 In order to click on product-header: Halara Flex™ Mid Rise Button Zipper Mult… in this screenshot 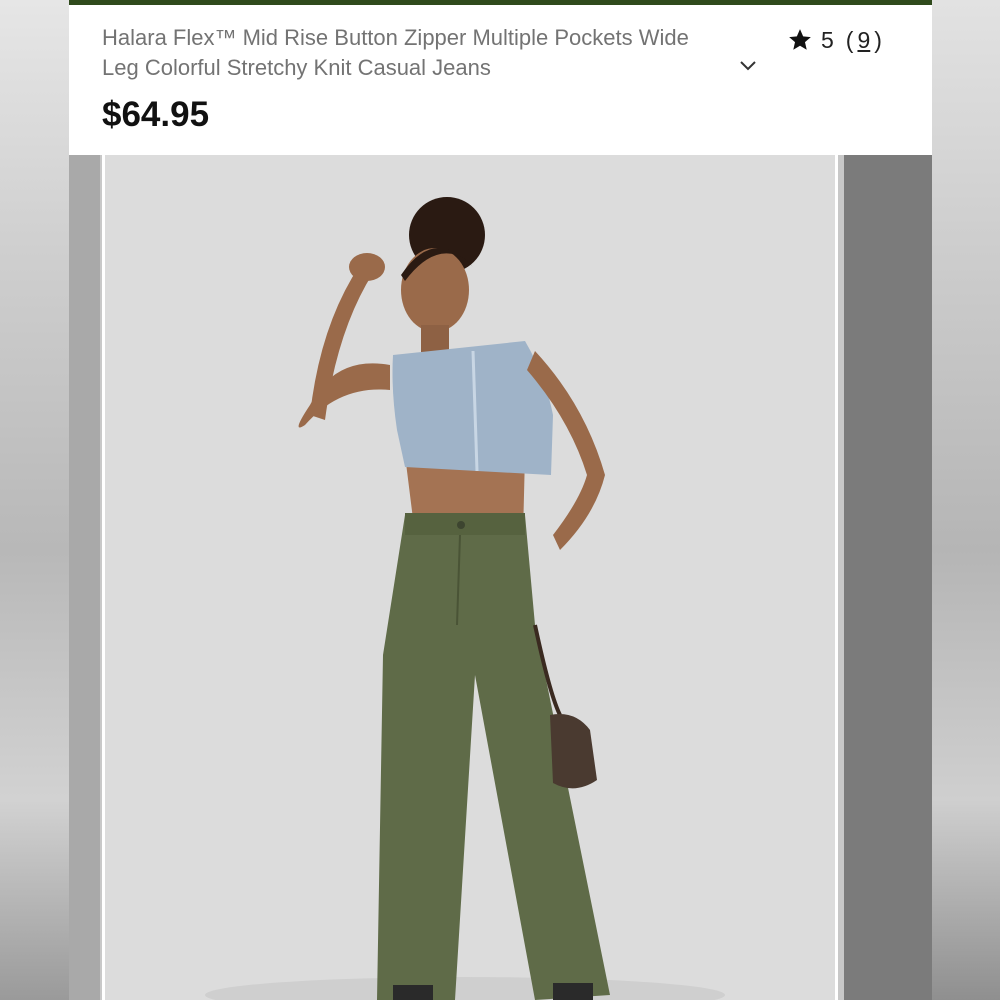, I will do `click(500, 80)`.